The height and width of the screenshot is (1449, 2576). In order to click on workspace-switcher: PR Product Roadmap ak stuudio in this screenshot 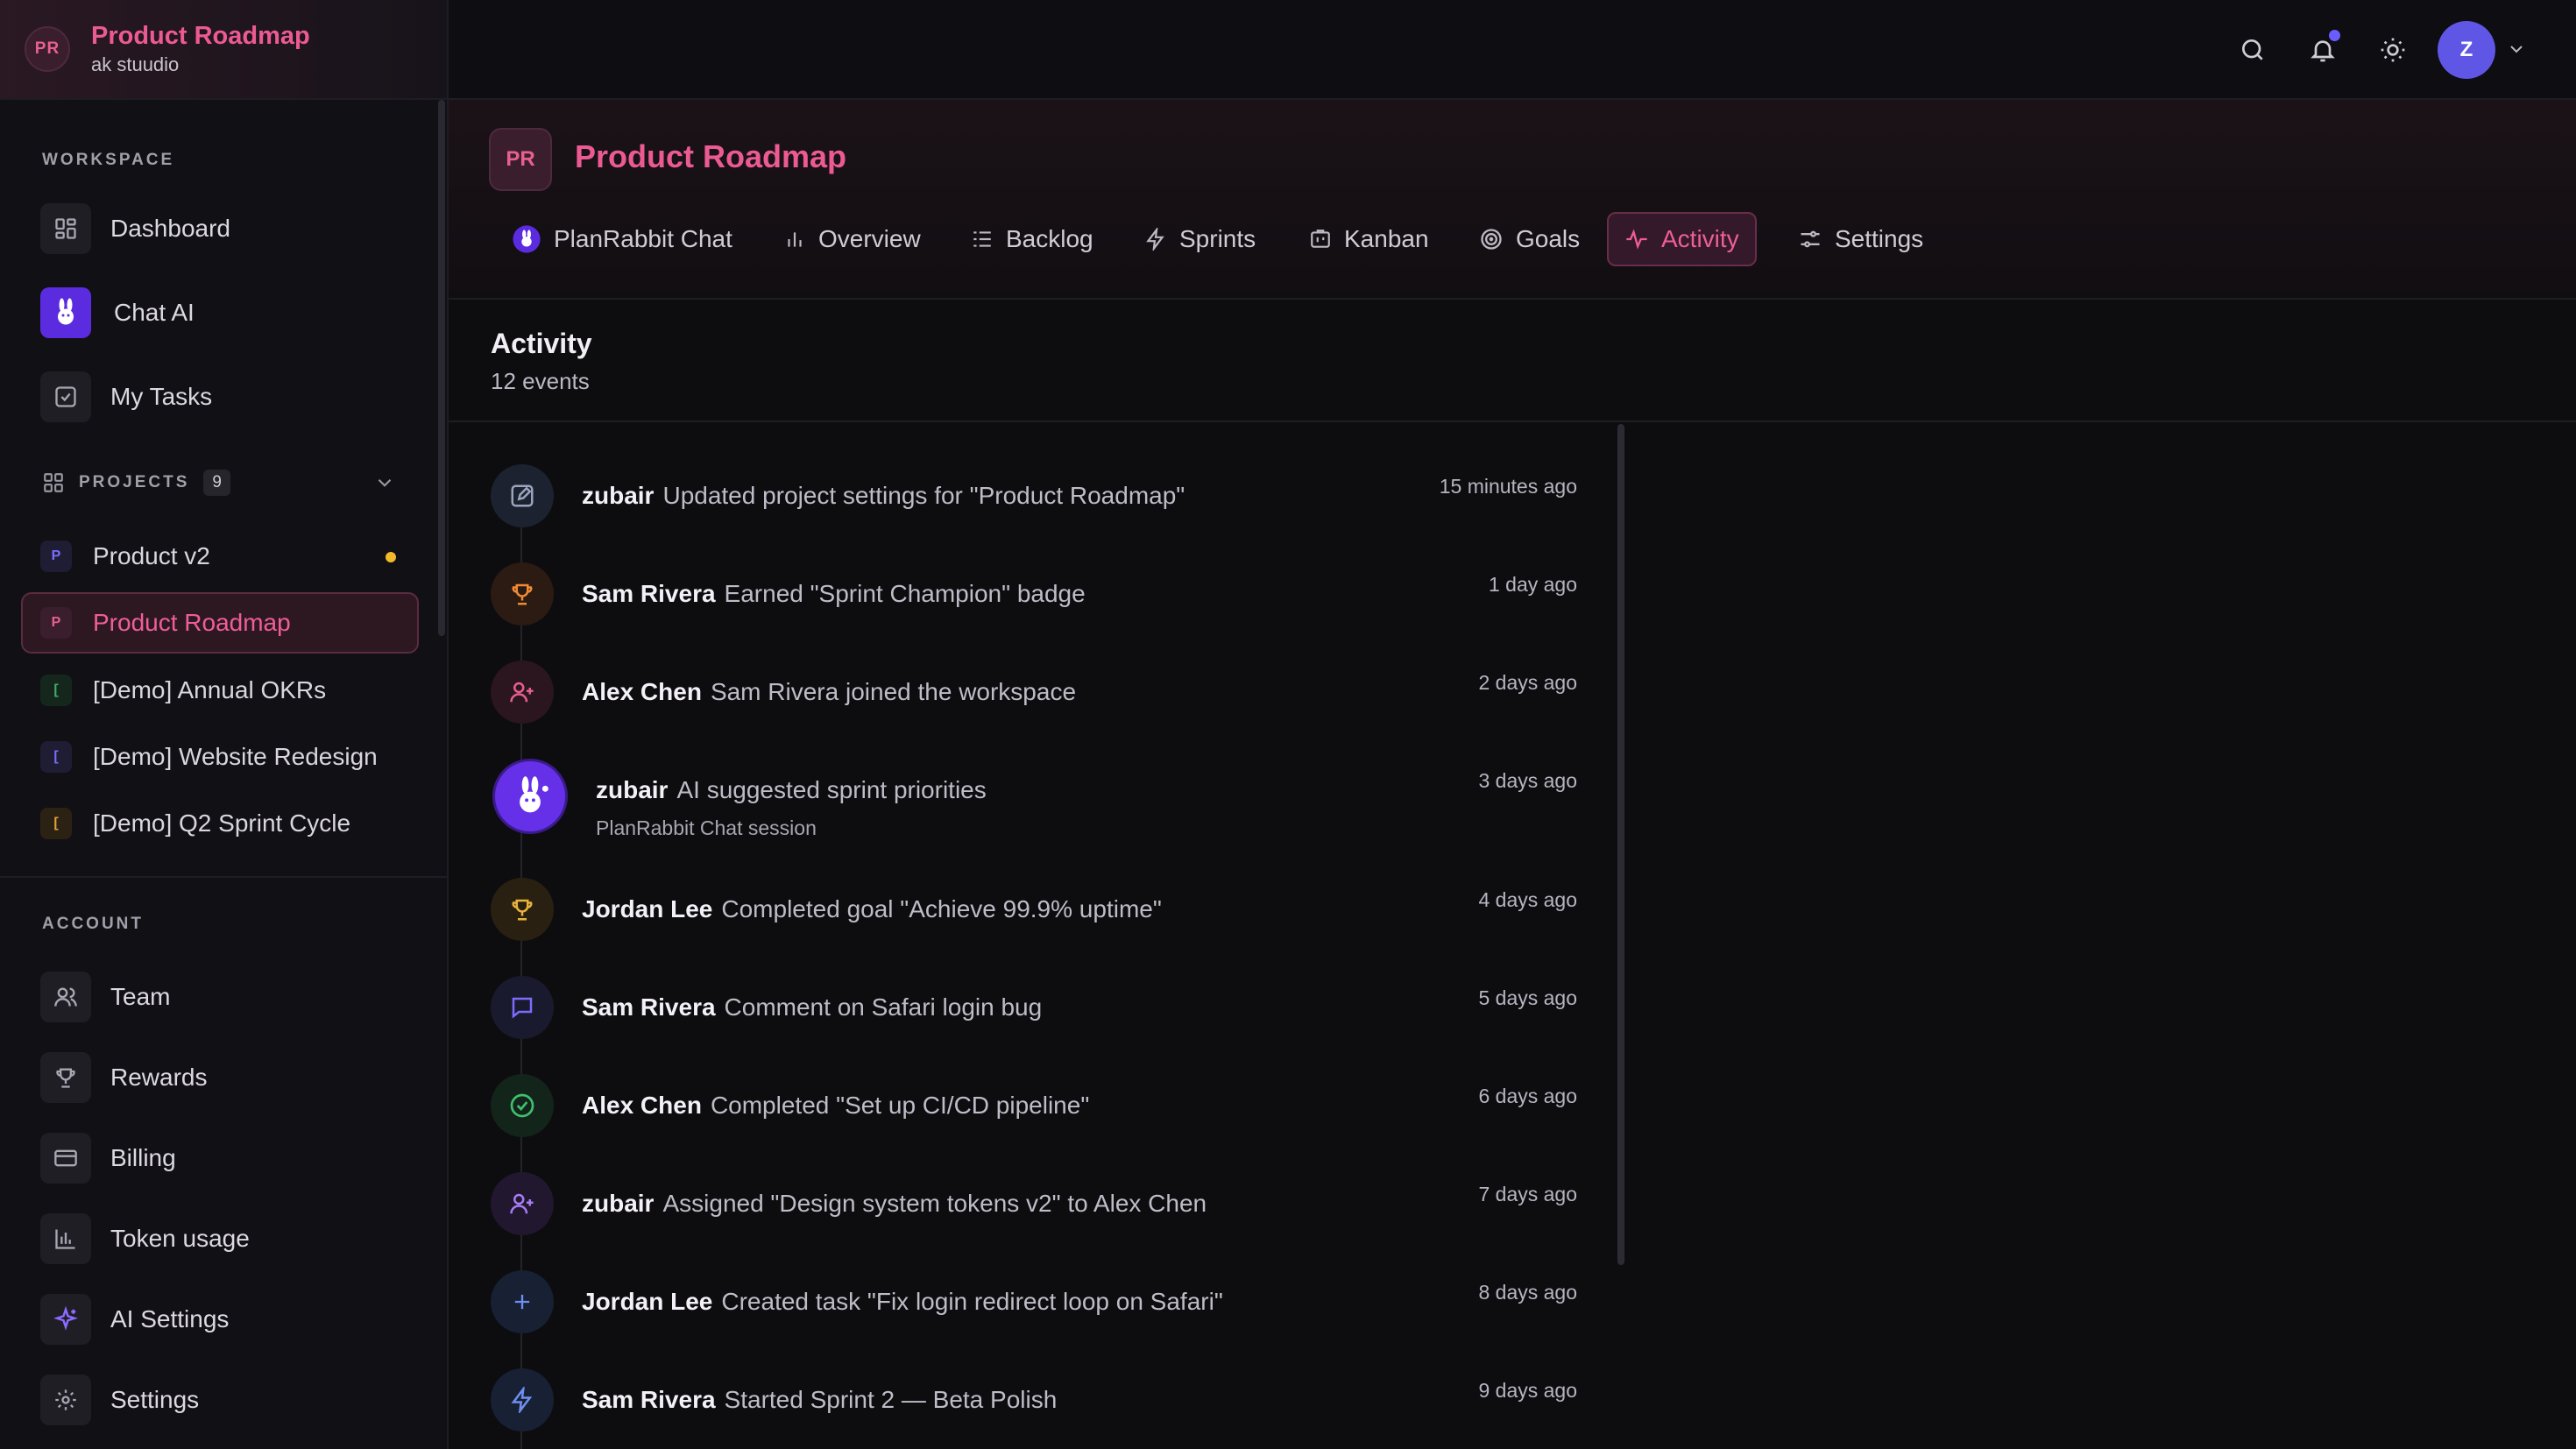, I will do `click(223, 50)`.